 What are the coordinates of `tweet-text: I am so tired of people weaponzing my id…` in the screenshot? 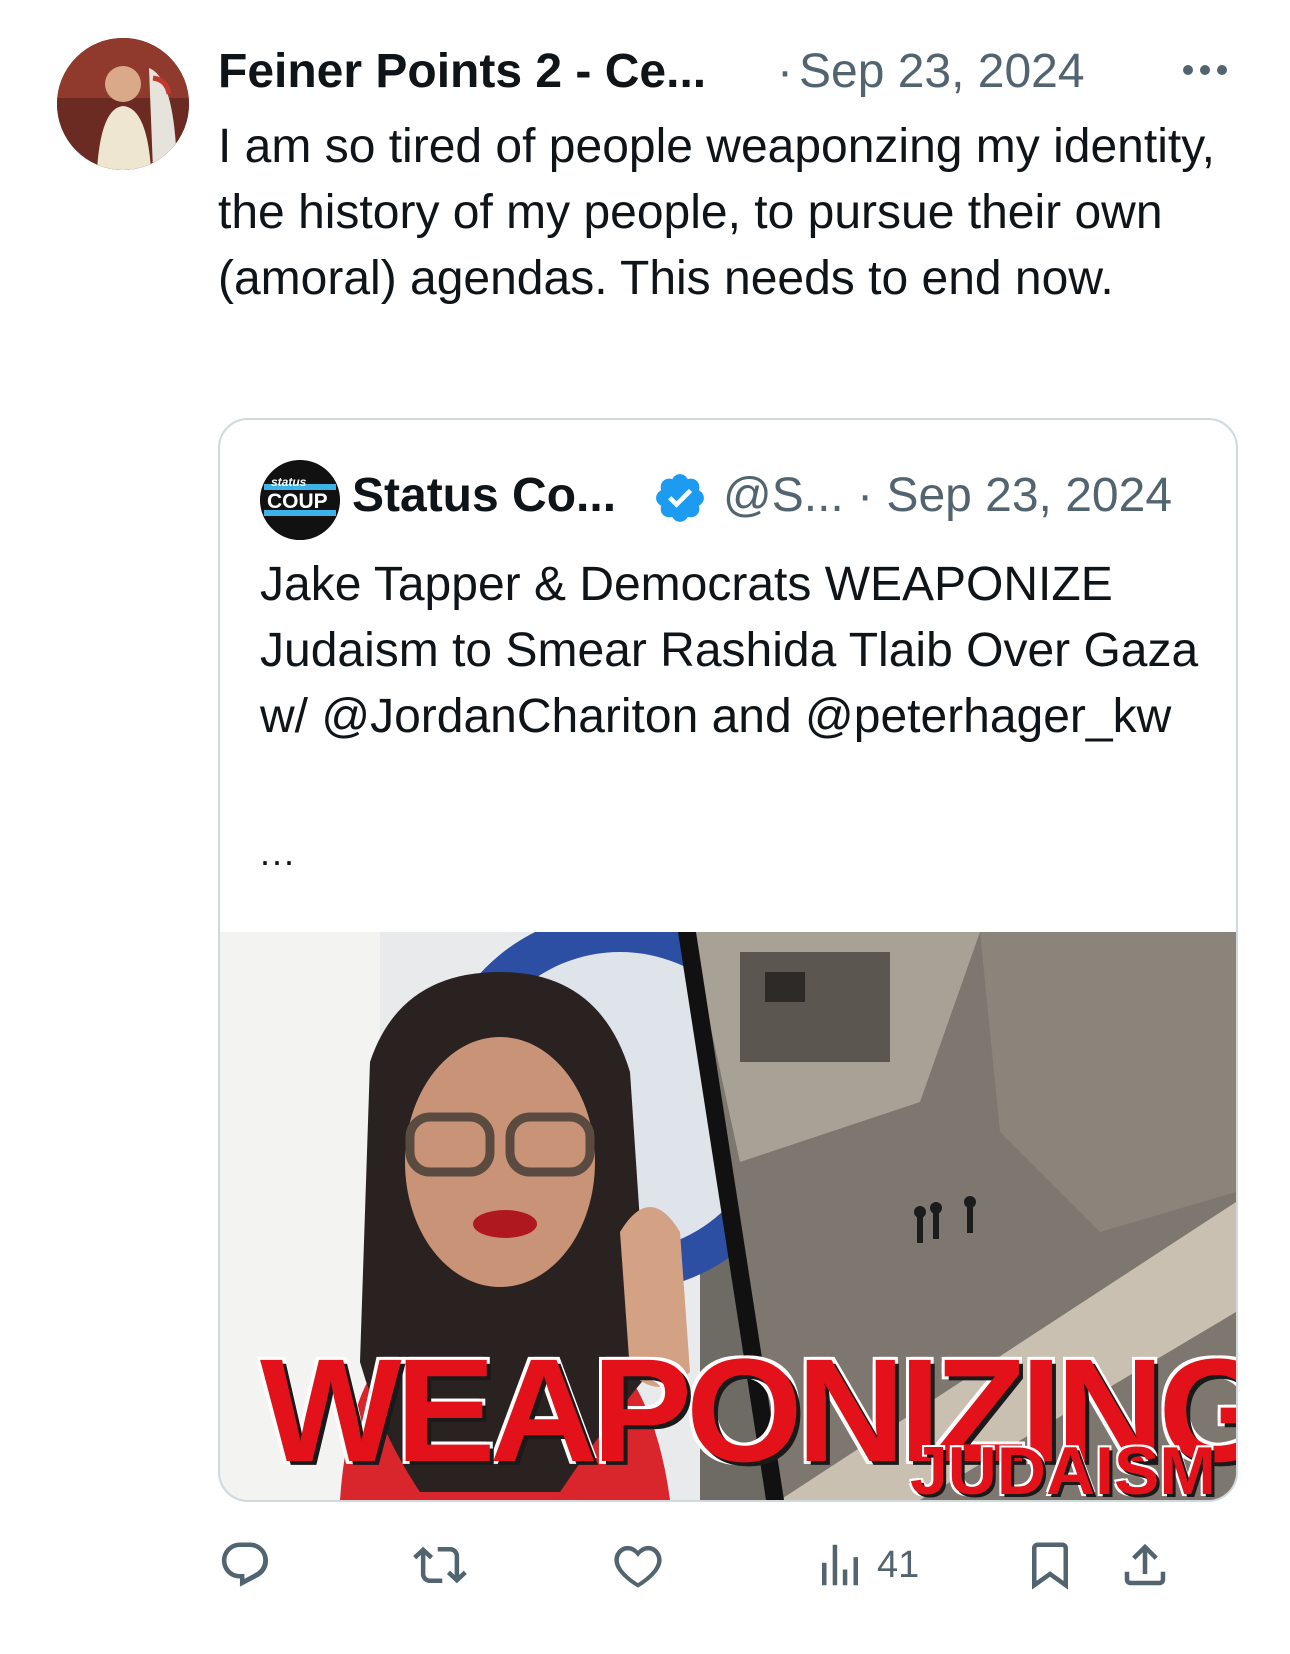 It's located at (716, 212).